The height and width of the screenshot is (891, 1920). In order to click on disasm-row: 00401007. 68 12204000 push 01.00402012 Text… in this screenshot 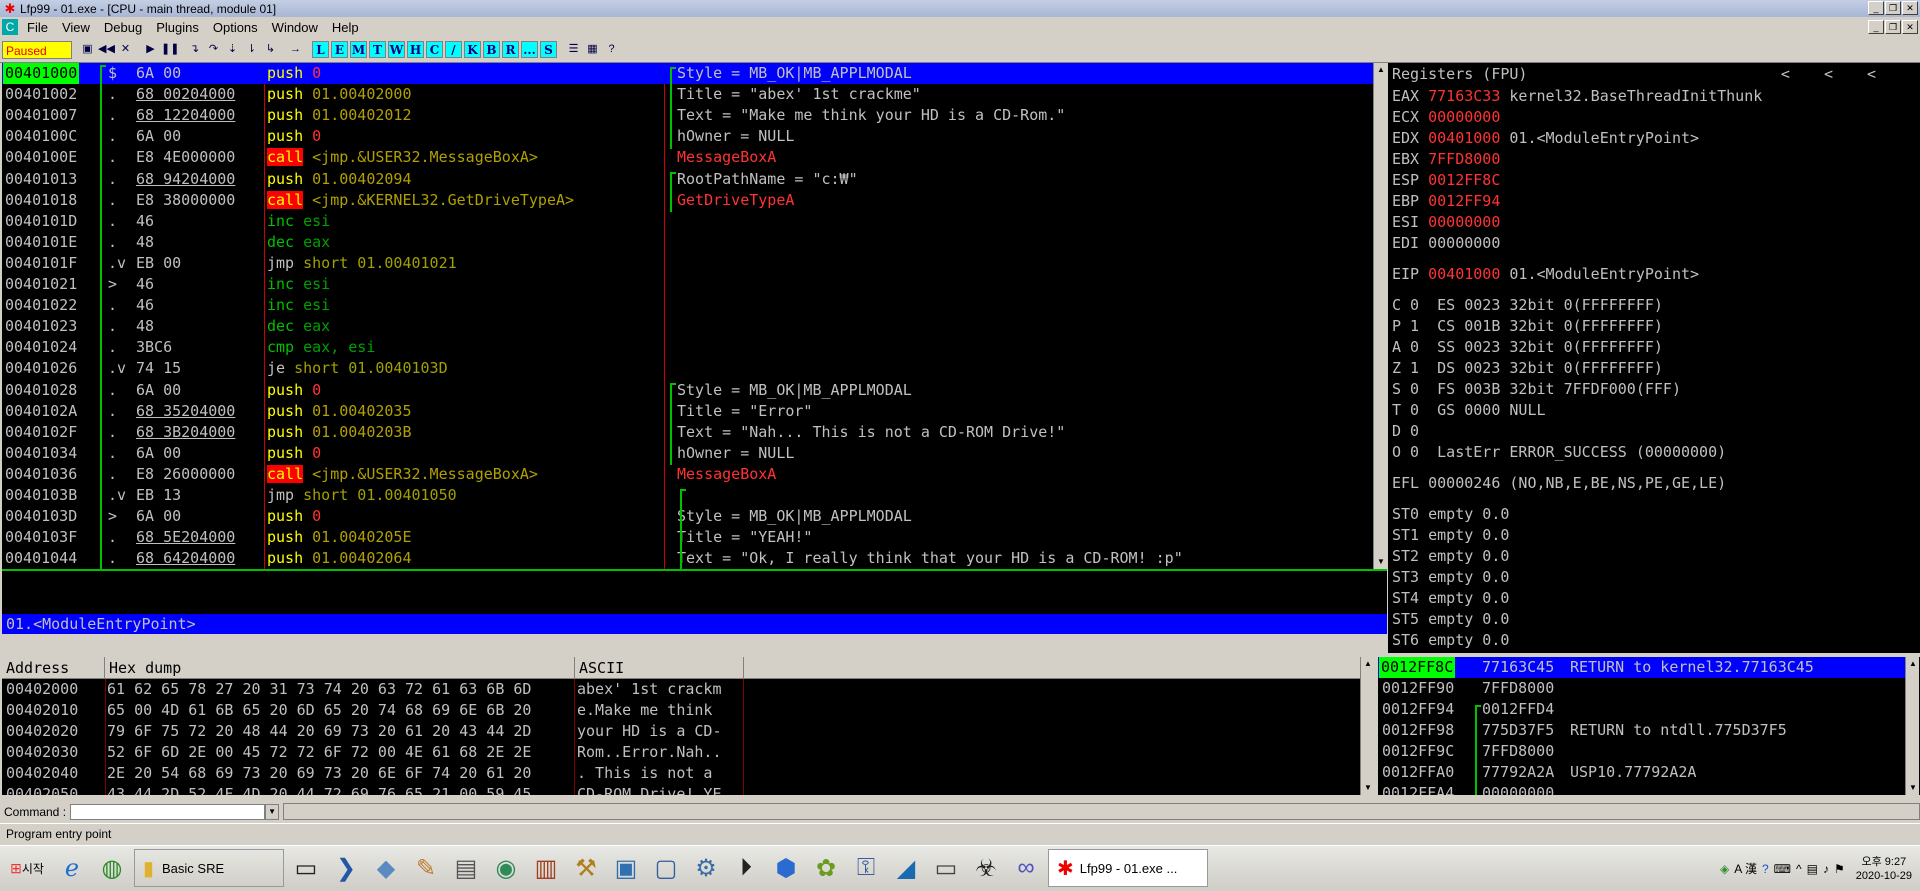, I will do `click(688, 115)`.